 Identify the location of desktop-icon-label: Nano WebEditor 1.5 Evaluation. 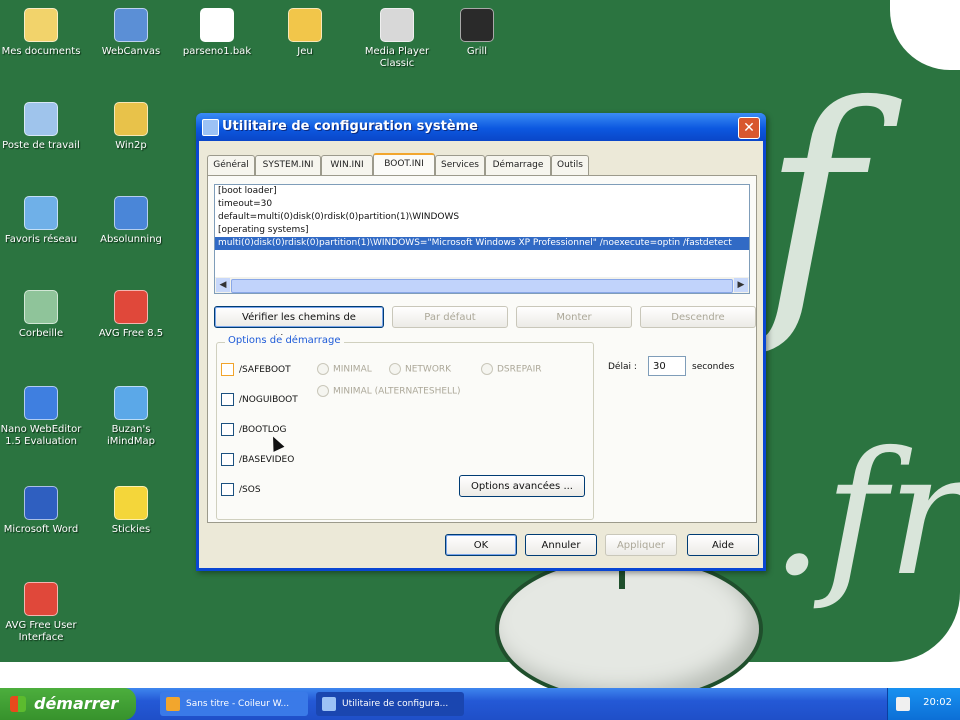
(41, 435).